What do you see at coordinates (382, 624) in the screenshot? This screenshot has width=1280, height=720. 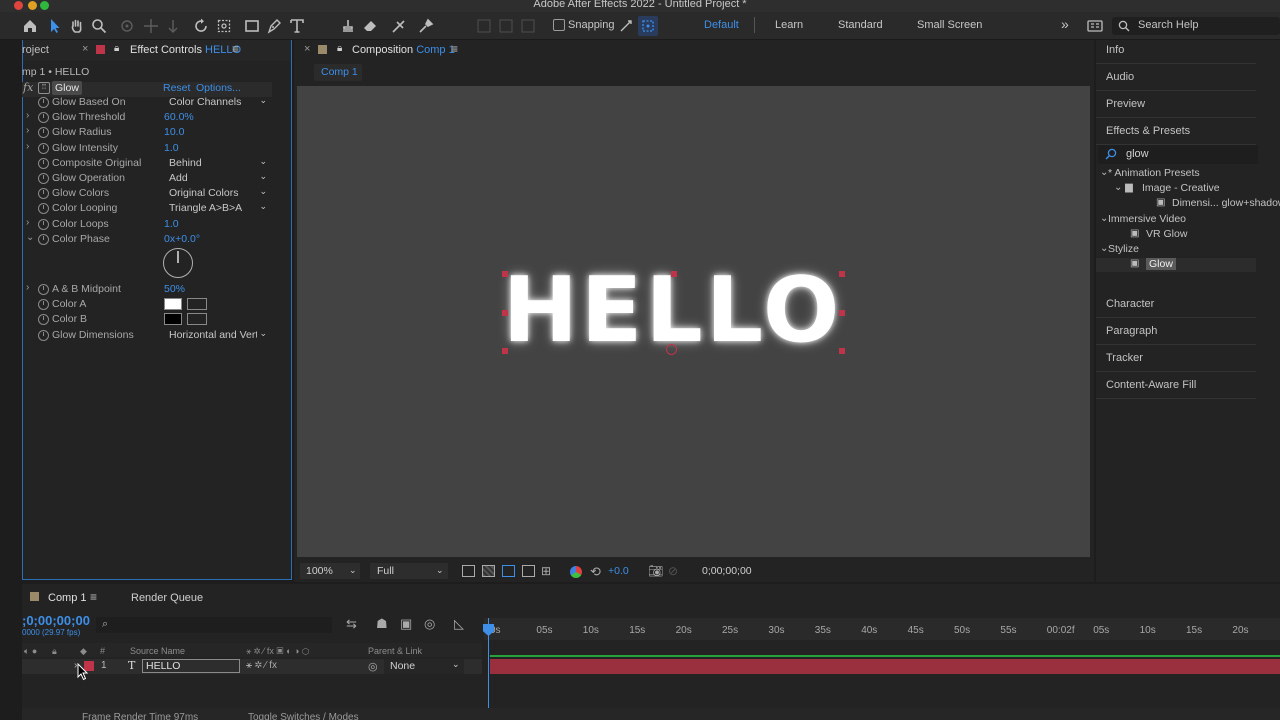 I see `draft-3d-icon: ☗` at bounding box center [382, 624].